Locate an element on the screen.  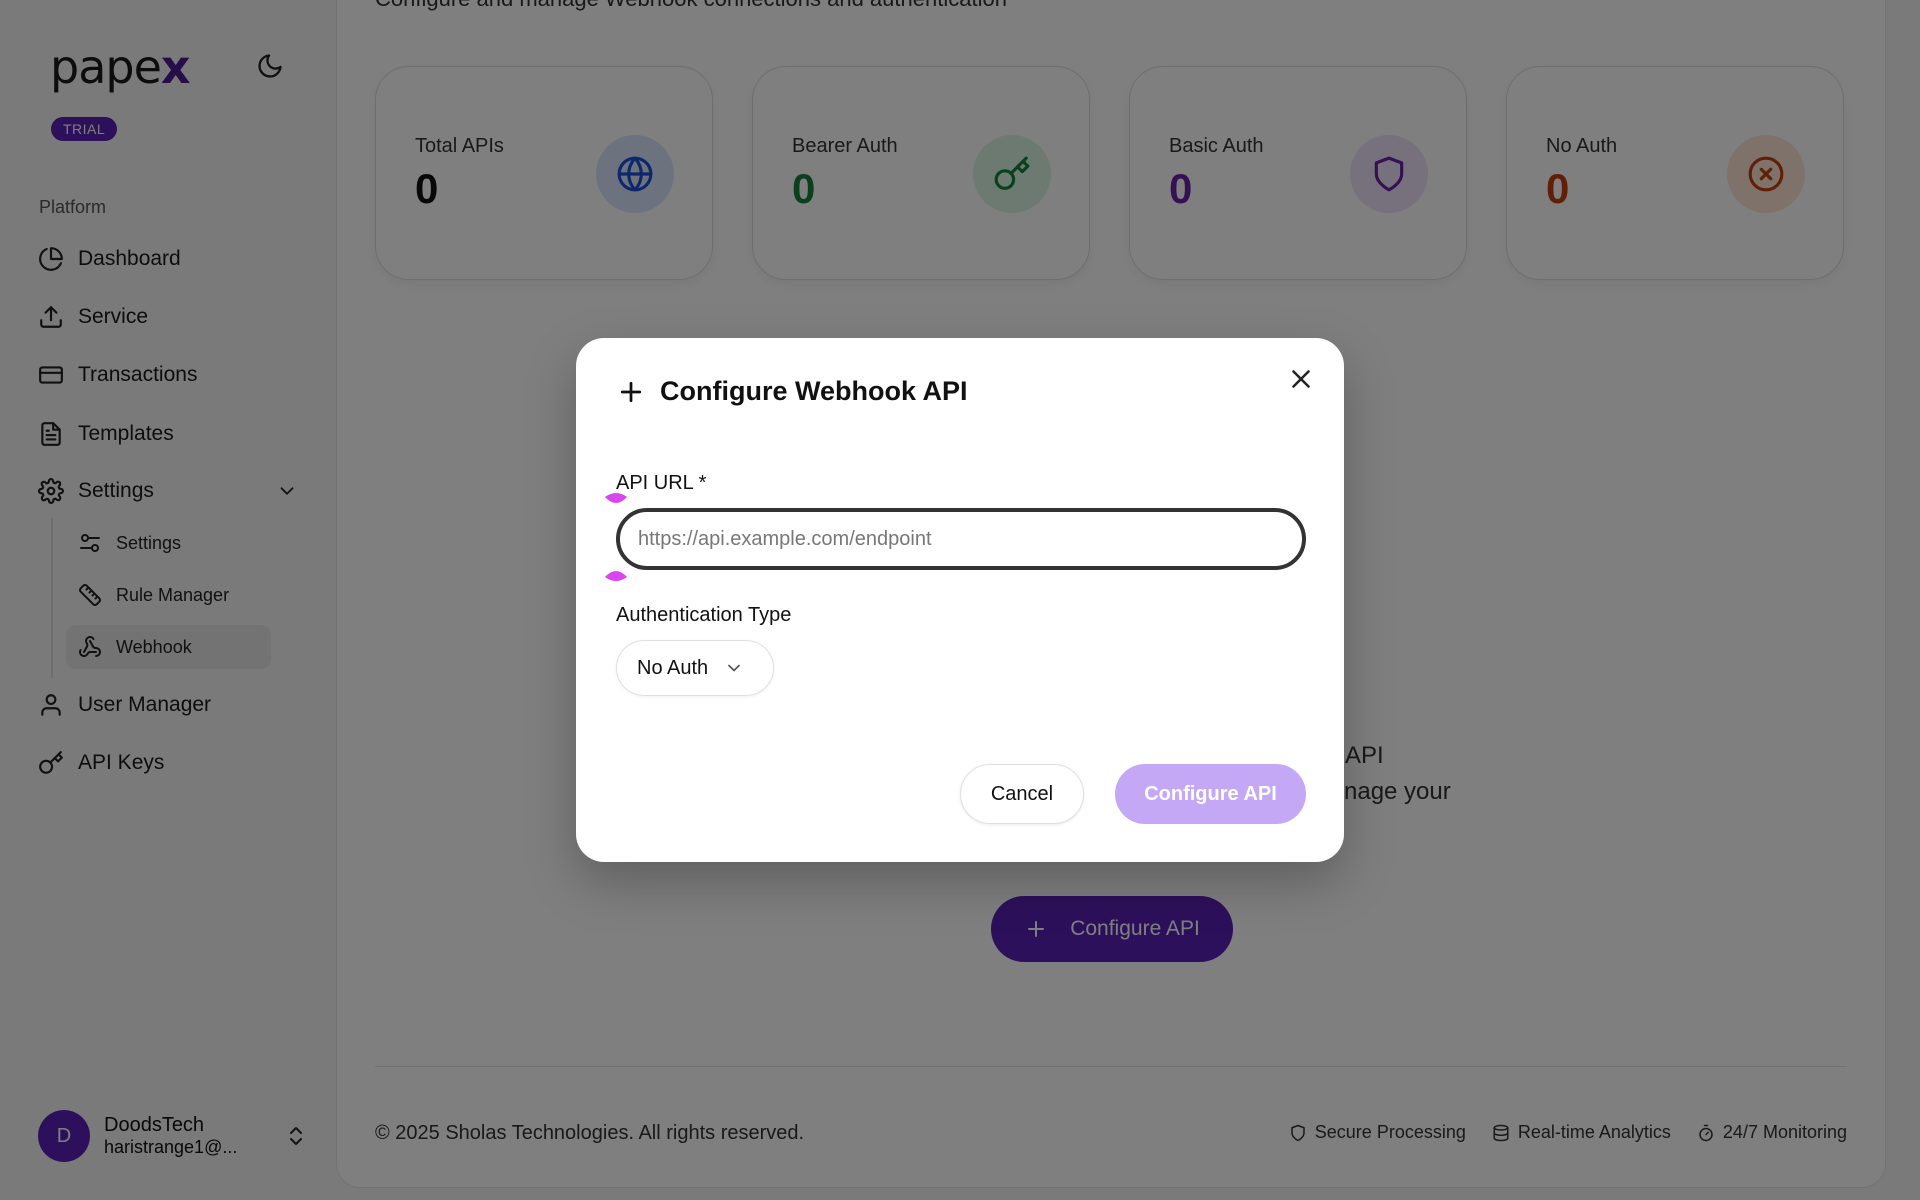
auth-type-value: No Auth is located at coordinates (673, 667).